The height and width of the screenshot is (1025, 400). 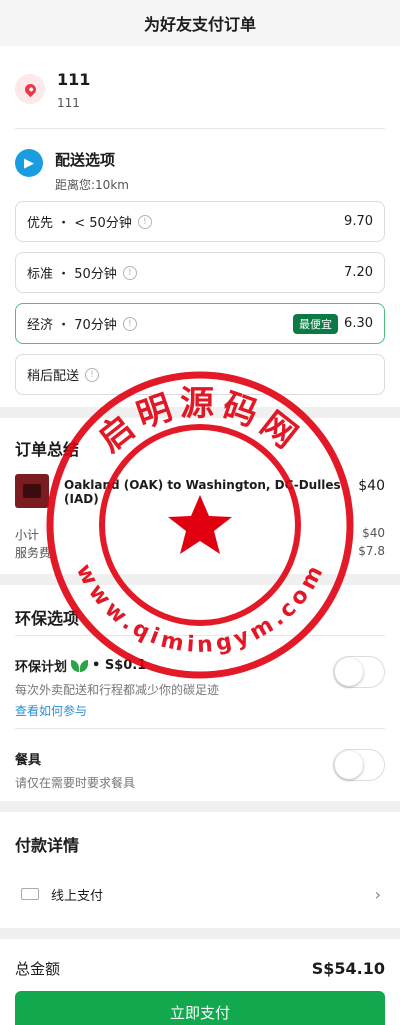 I want to click on eco-plan-link: 查看如何参与, so click(x=117, y=710).